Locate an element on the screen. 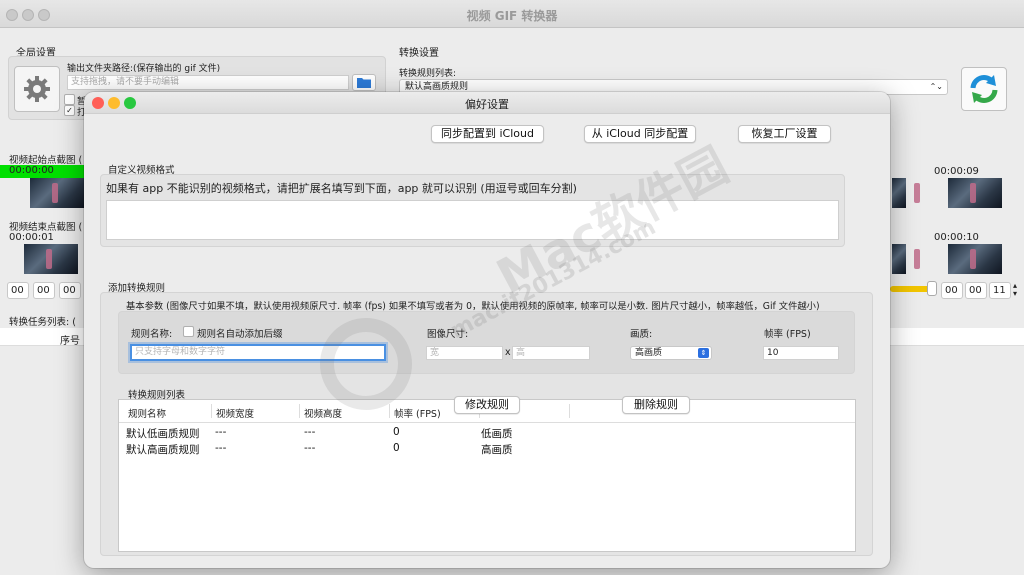 The width and height of the screenshot is (1024, 575). end-second-field: 11 is located at coordinates (1000, 290).